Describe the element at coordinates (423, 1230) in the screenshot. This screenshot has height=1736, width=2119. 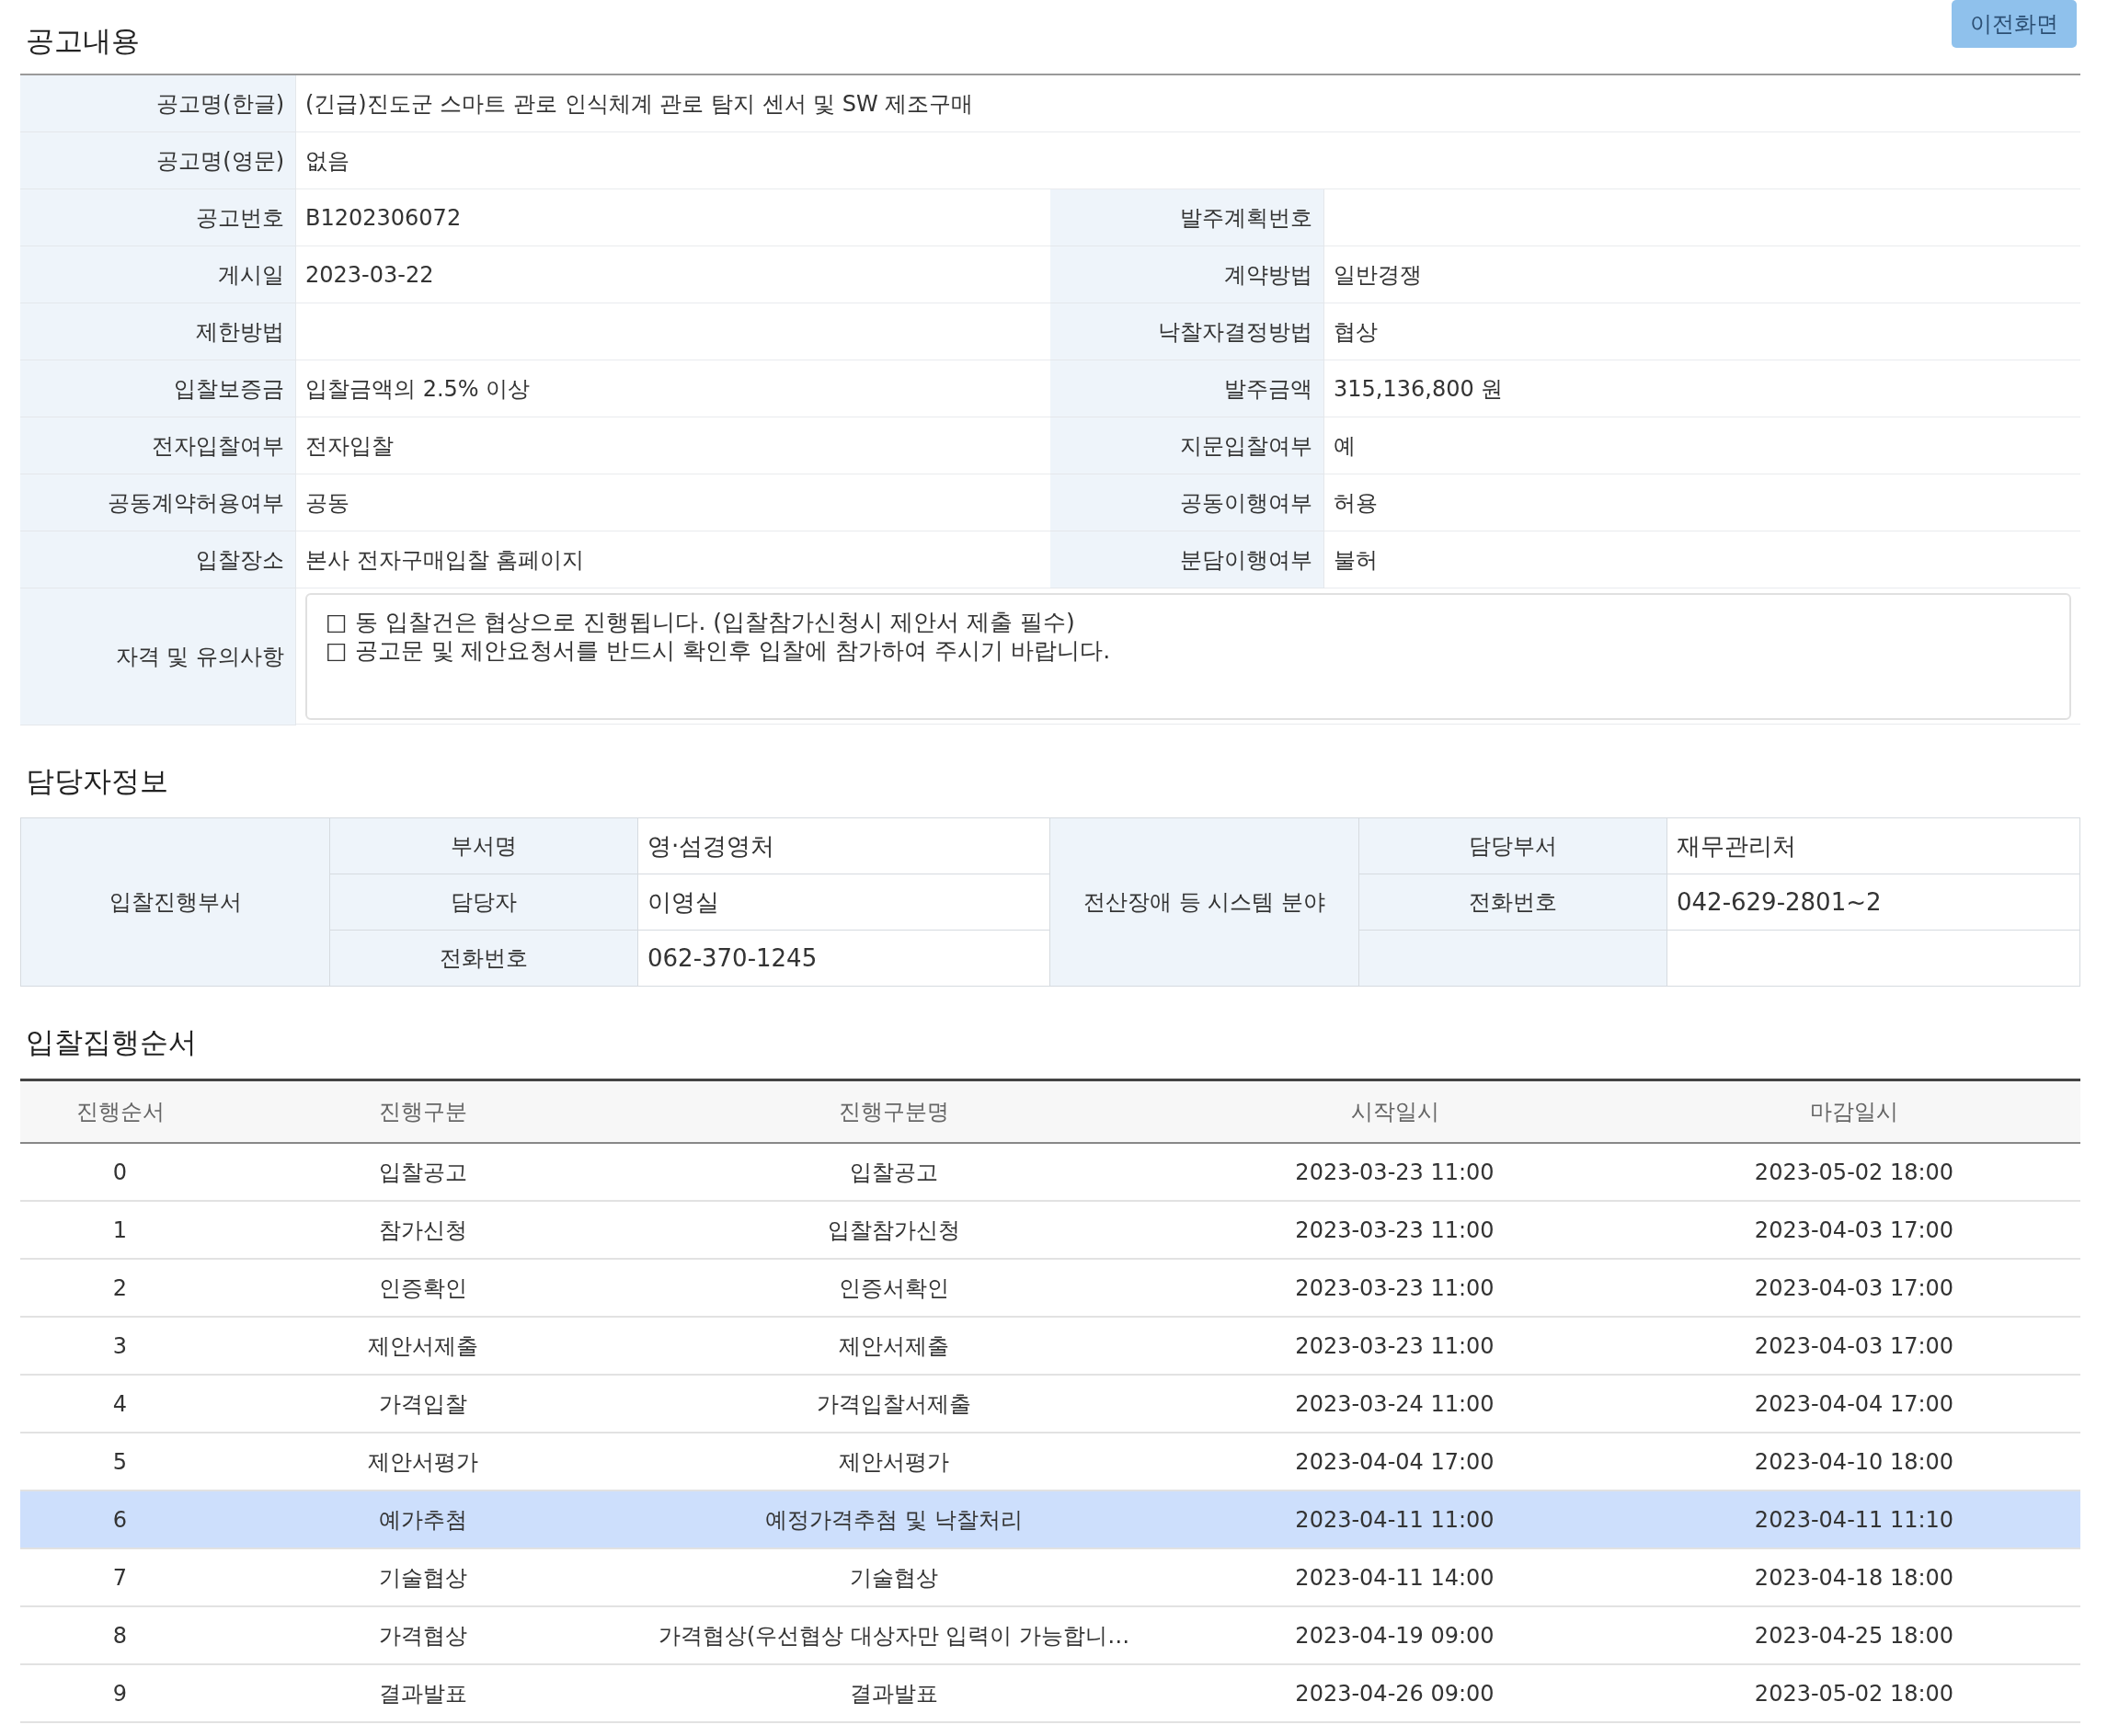
I see `table-cell: 참가신청` at that location.